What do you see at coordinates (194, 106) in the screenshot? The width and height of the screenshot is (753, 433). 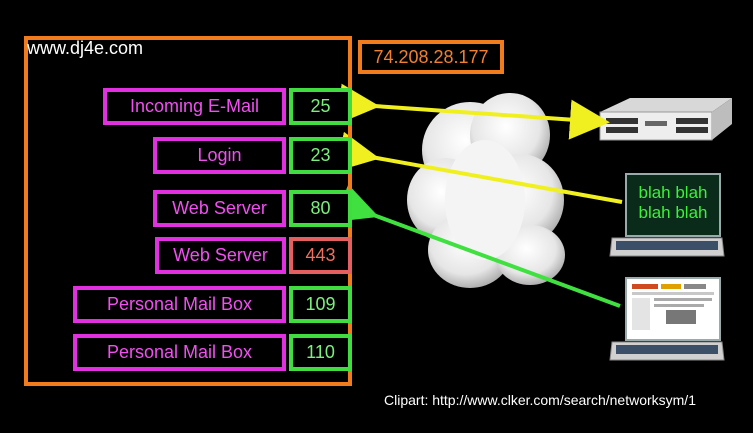 I see `service-label: Incoming E-Mail` at bounding box center [194, 106].